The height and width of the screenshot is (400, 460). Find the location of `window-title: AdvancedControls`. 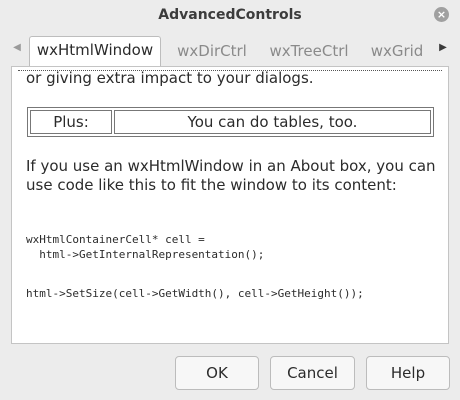

window-title: AdvancedControls is located at coordinates (230, 15).